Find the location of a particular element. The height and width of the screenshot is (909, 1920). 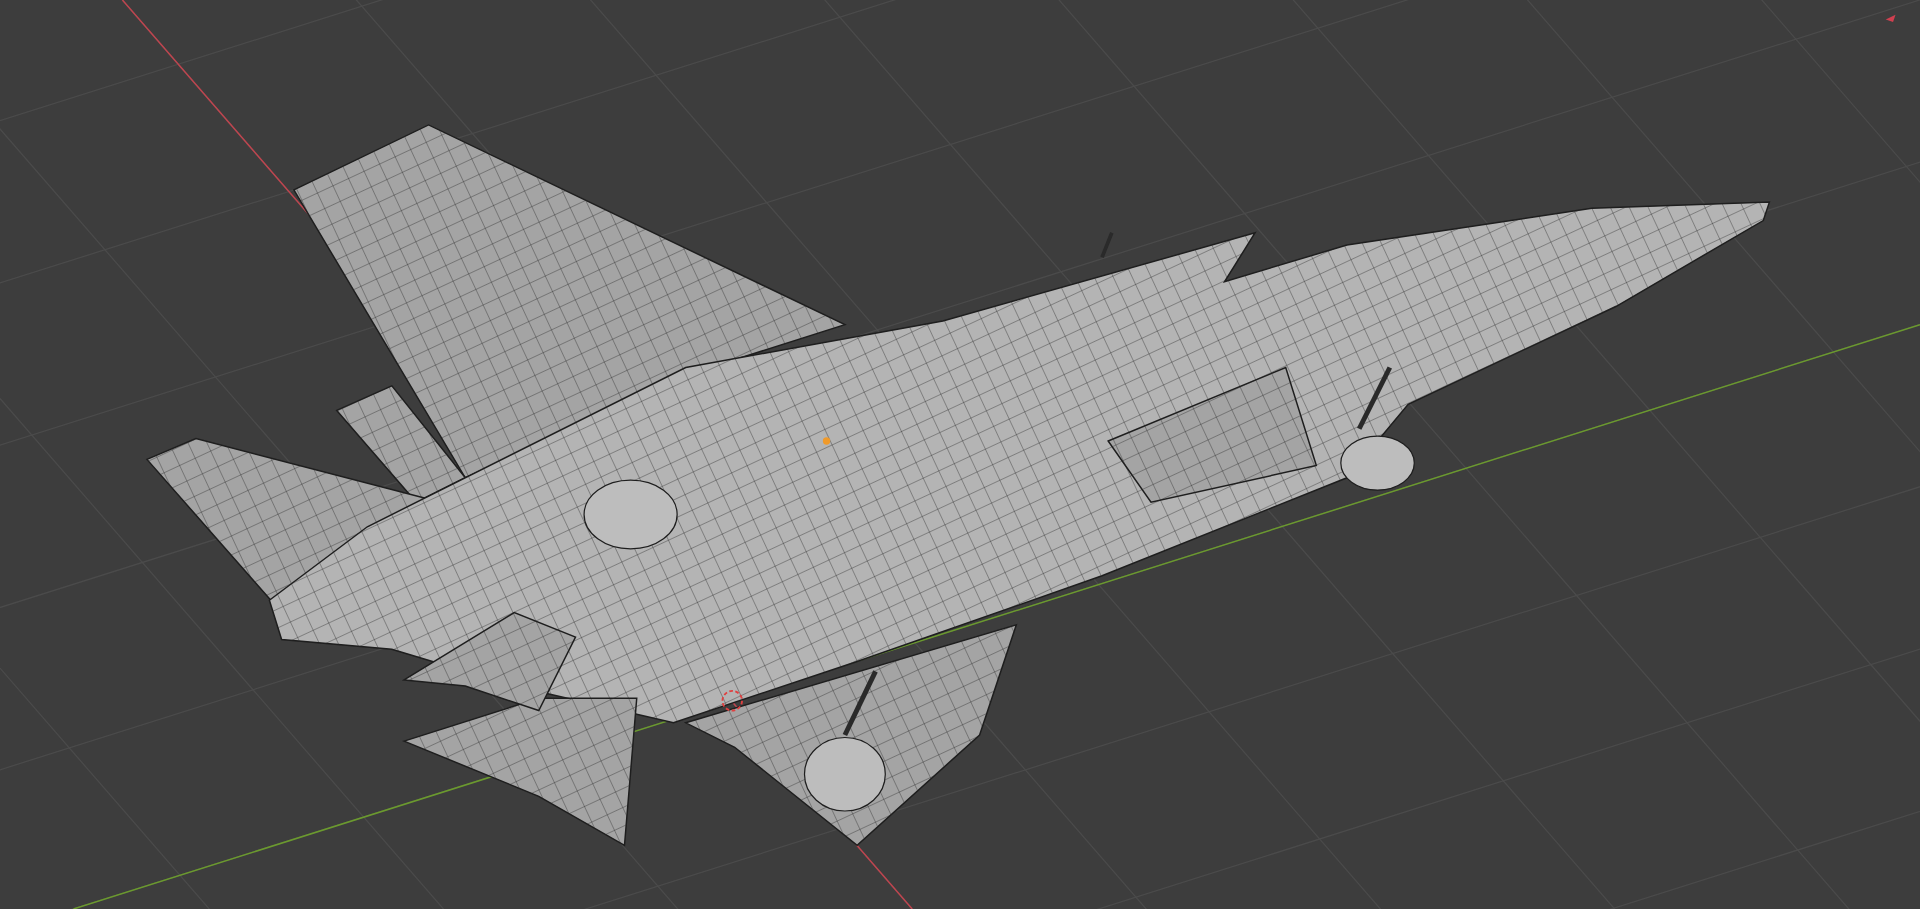

corner-mark-icon is located at coordinates (1890, 18).